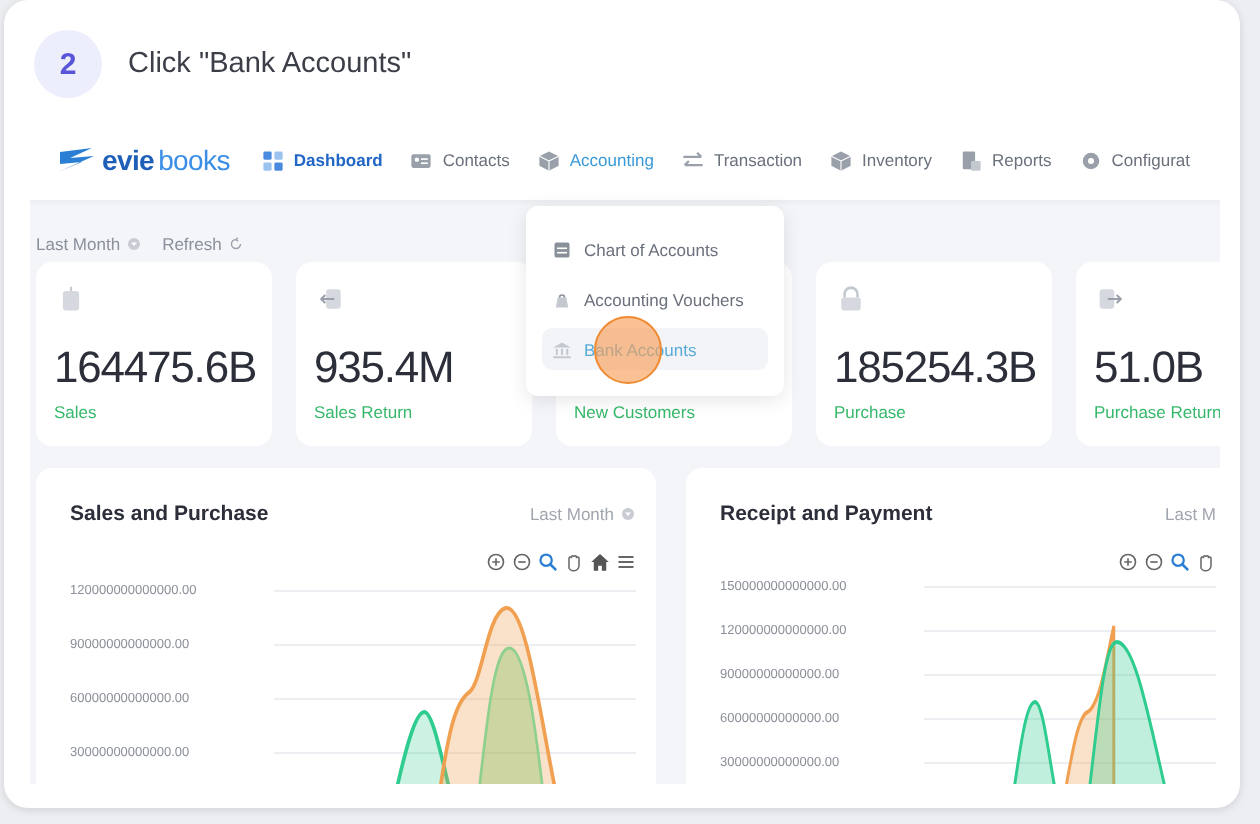 This screenshot has height=824, width=1260. I want to click on nav-tab: Reports, so click(1006, 160).